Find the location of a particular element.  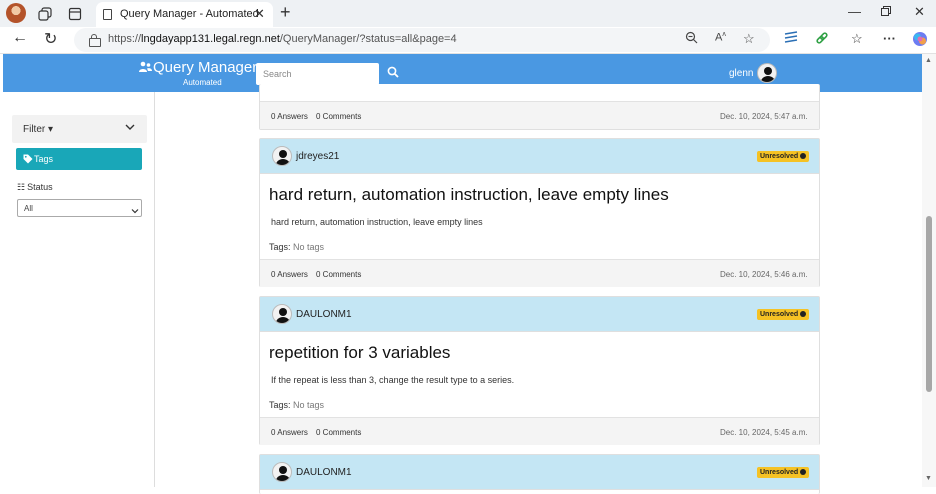

status-select-value: All is located at coordinates (28, 208).